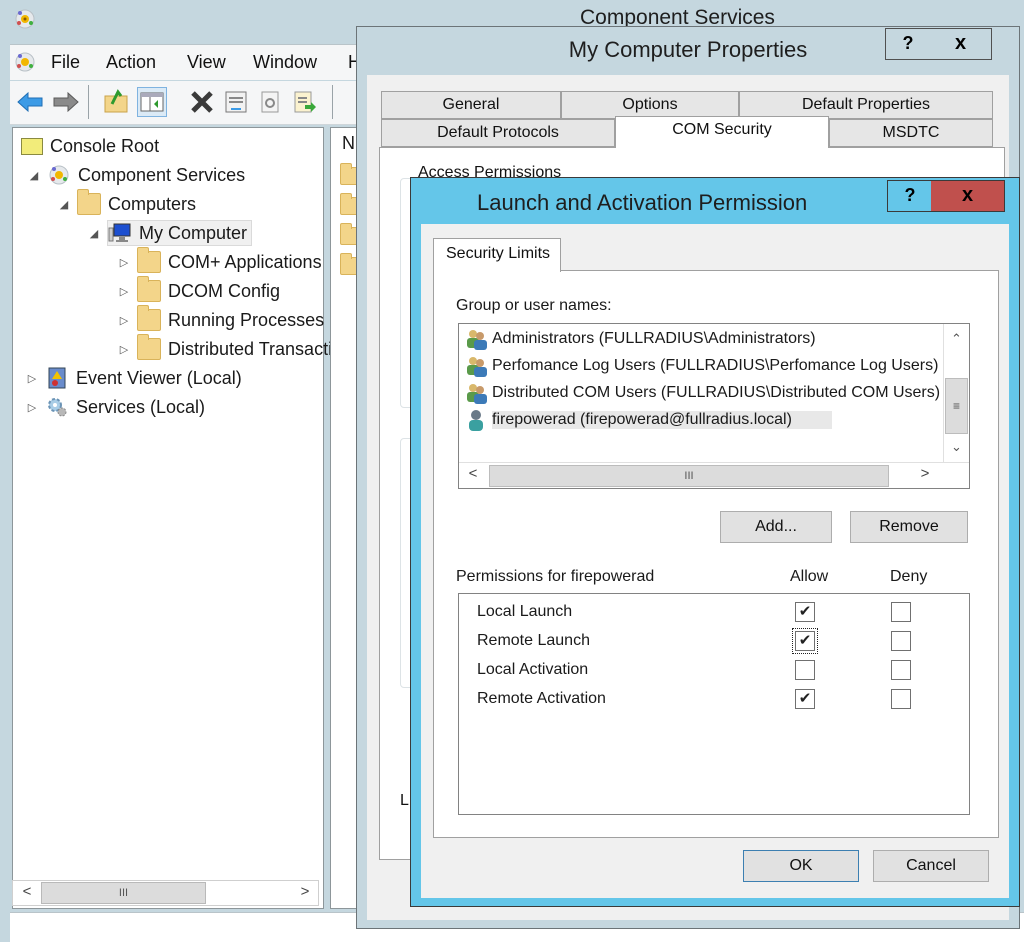 The width and height of the screenshot is (1024, 942). What do you see at coordinates (909, 527) in the screenshot?
I see `remove-button: Remove` at bounding box center [909, 527].